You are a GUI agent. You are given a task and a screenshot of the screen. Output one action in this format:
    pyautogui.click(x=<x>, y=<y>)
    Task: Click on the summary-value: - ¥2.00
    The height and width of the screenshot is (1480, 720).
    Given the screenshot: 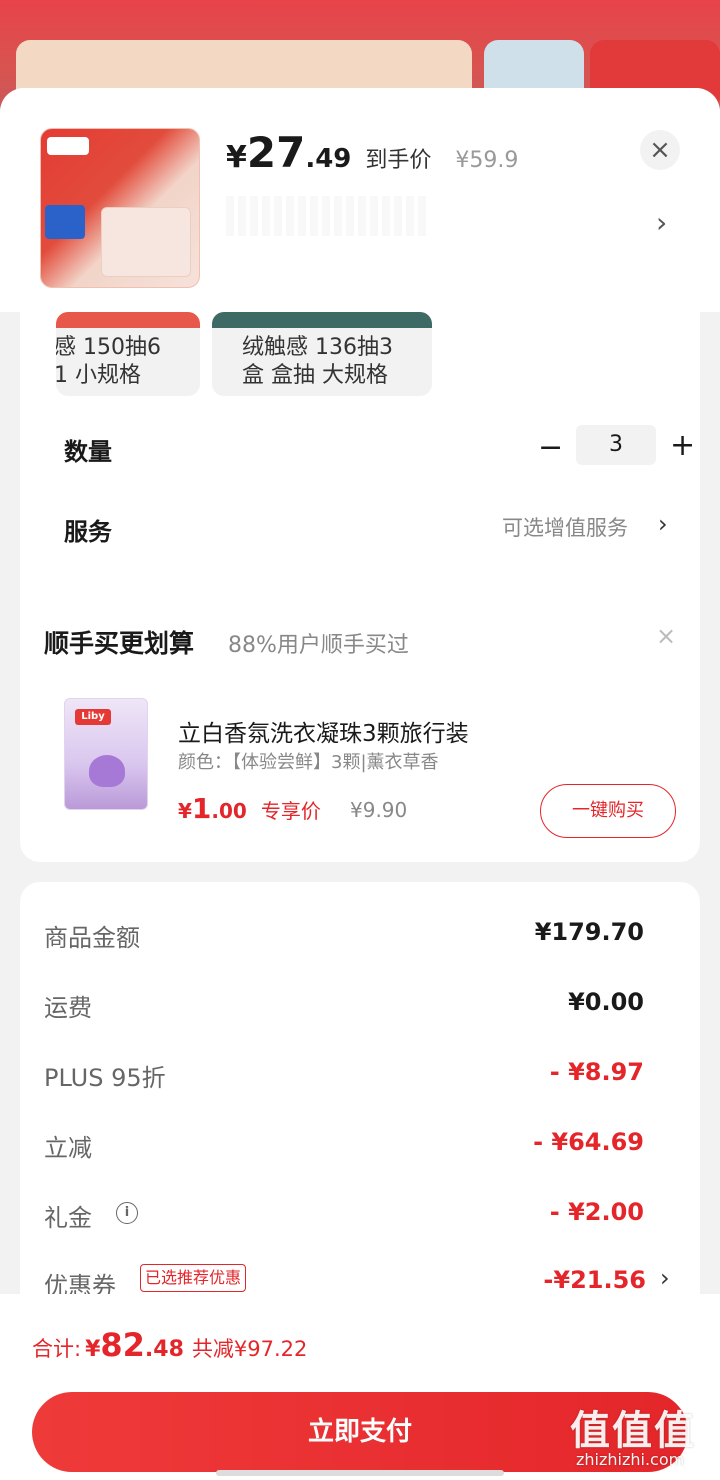 What is the action you would take?
    pyautogui.click(x=596, y=1212)
    